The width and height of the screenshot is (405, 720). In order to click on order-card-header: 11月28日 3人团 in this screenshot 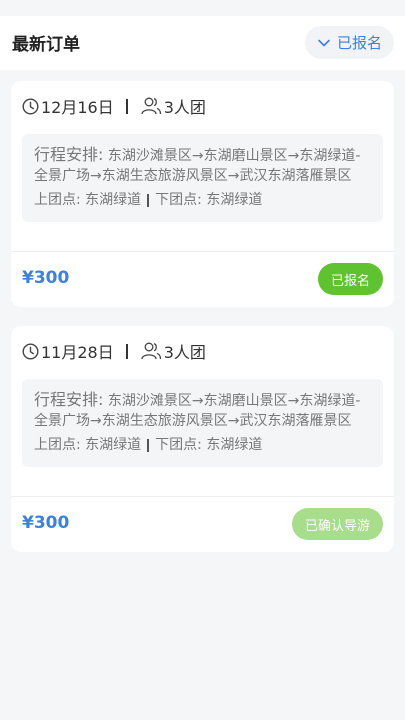, I will do `click(202, 351)`.